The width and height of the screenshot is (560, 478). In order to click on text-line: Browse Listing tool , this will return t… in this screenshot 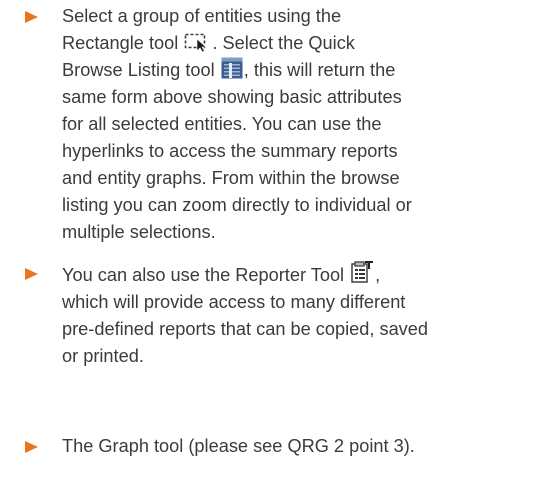, I will do `click(304, 70)`.